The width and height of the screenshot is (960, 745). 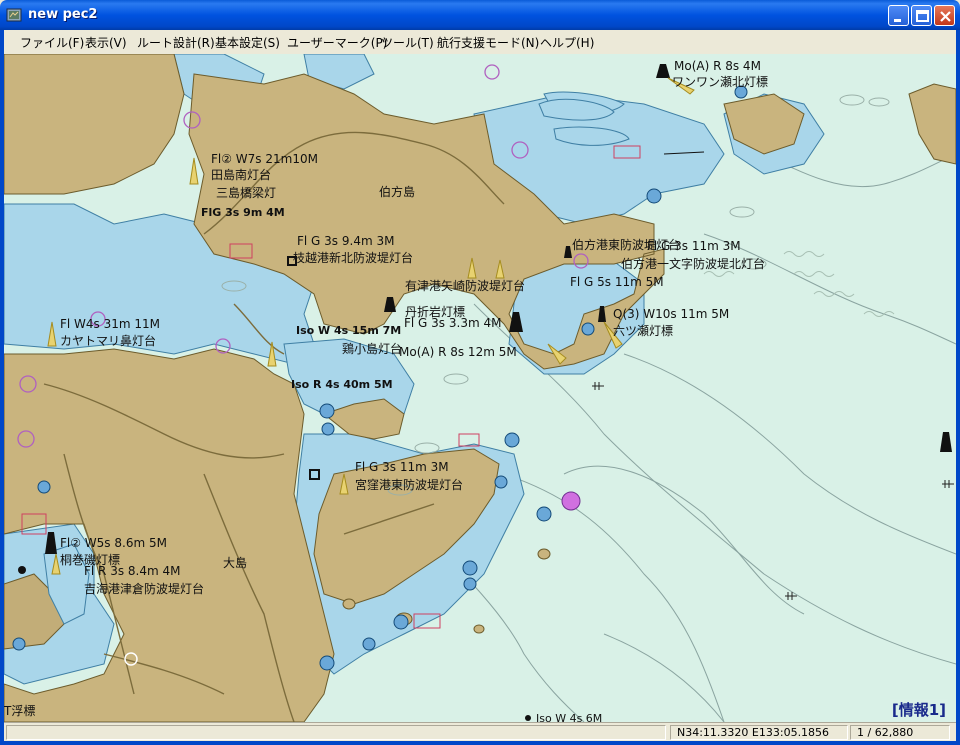 What do you see at coordinates (144, 589) in the screenshot?
I see `chart-label: 吉海港津倉防波堤灯台` at bounding box center [144, 589].